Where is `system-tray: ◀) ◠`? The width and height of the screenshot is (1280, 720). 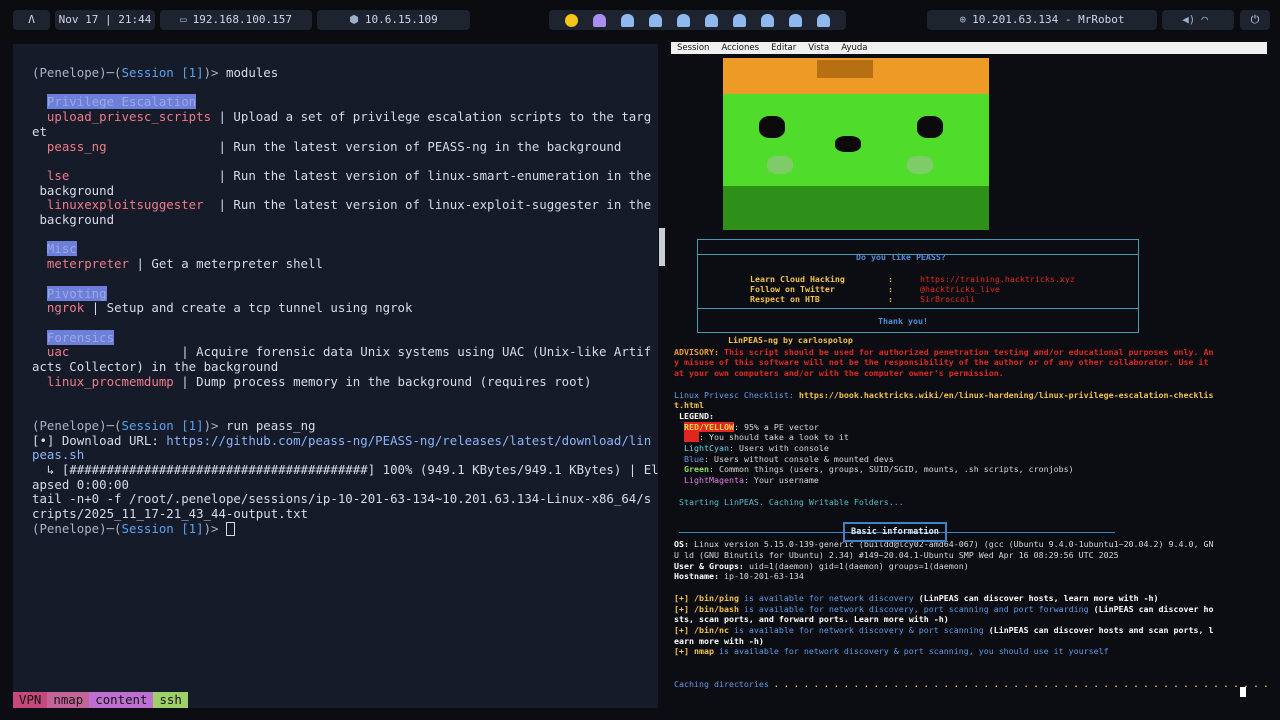
system-tray: ◀) ◠ is located at coordinates (1198, 20).